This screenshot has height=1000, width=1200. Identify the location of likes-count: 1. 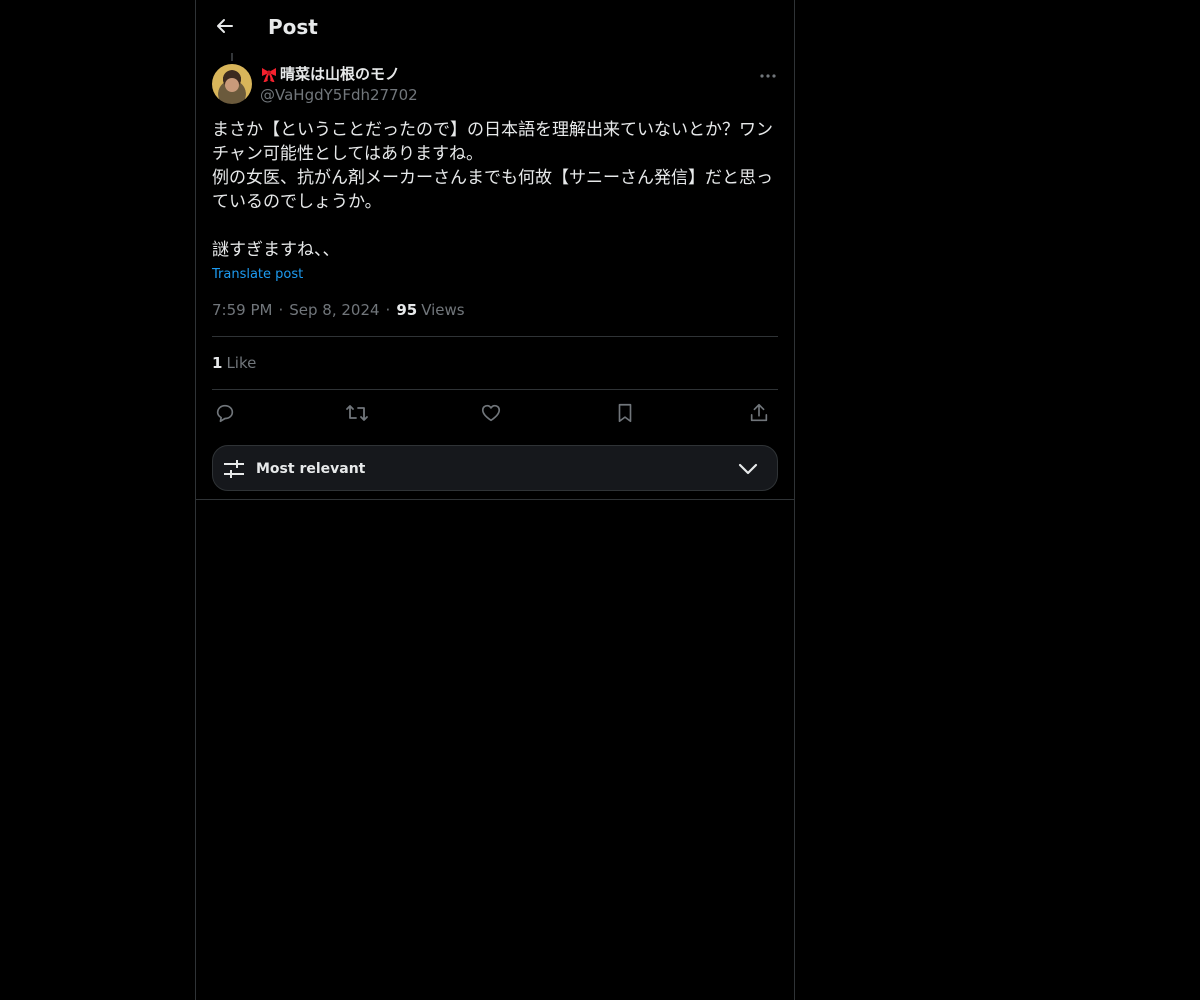
(217, 363).